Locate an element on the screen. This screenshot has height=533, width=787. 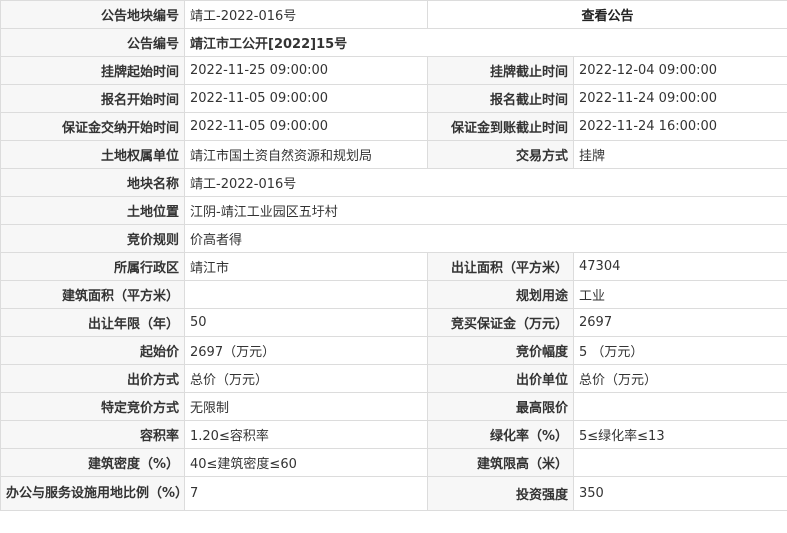
field-label: 出价方式 is located at coordinates (92, 378).